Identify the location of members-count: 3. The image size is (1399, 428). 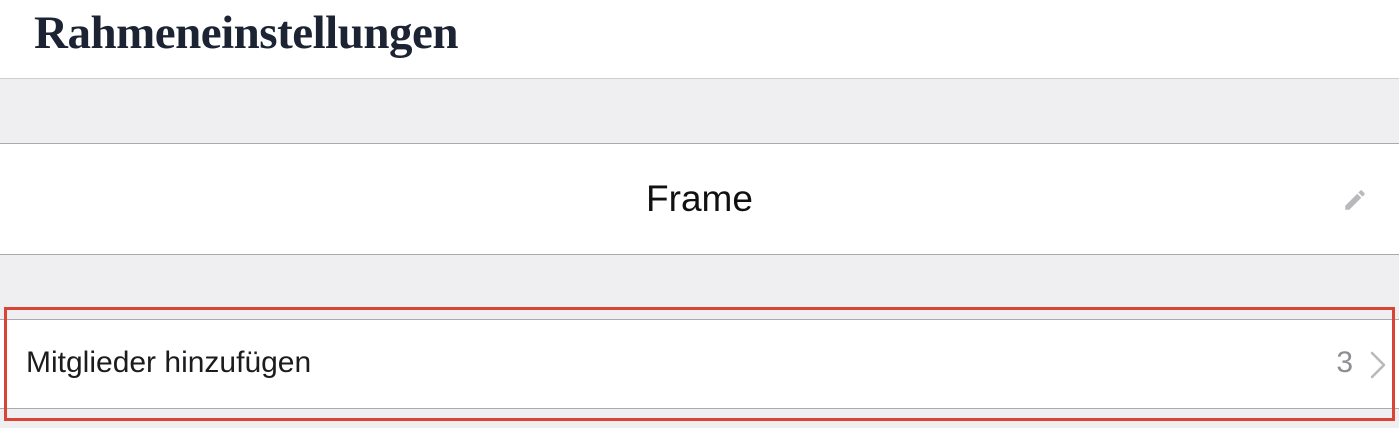
(1344, 362).